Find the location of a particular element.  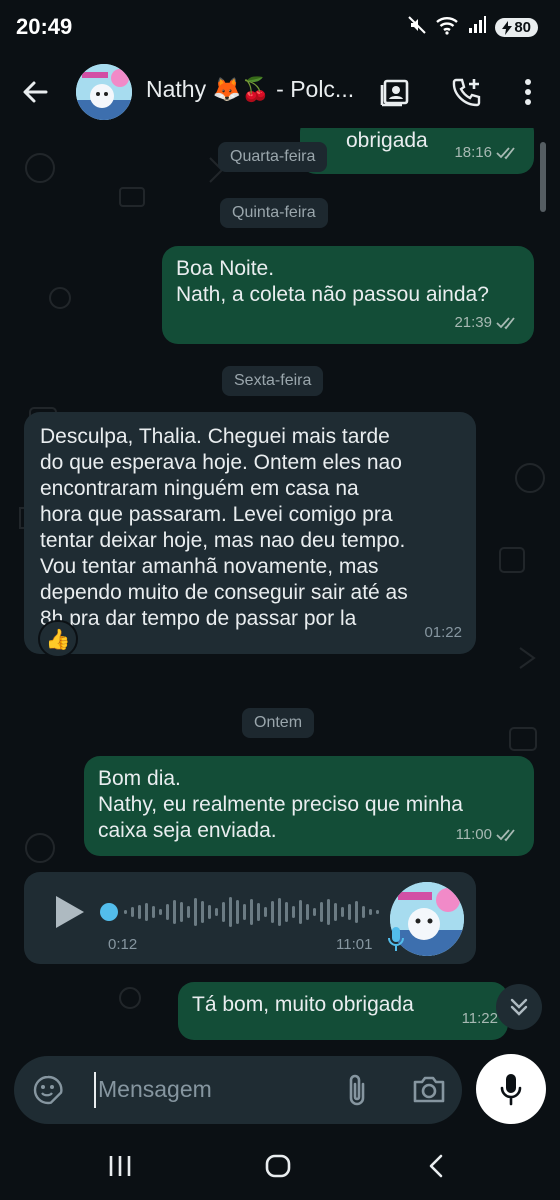

message-bubble-outgoing: Tá bom, muito obrigada 11:22 is located at coordinates (343, 1011).